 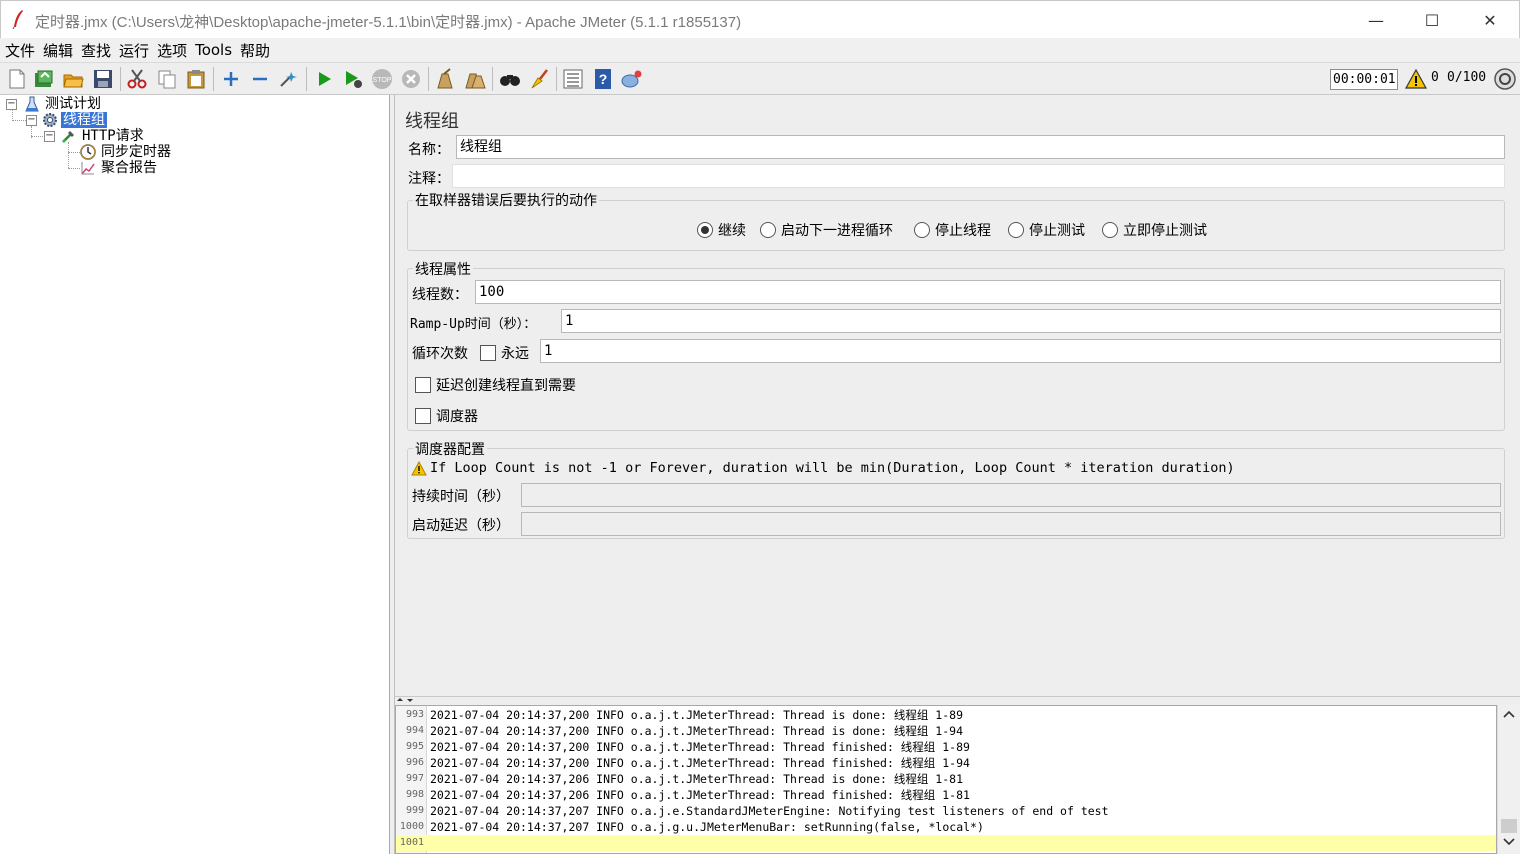 What do you see at coordinates (1509, 842) in the screenshot?
I see `scroll-down-icon` at bounding box center [1509, 842].